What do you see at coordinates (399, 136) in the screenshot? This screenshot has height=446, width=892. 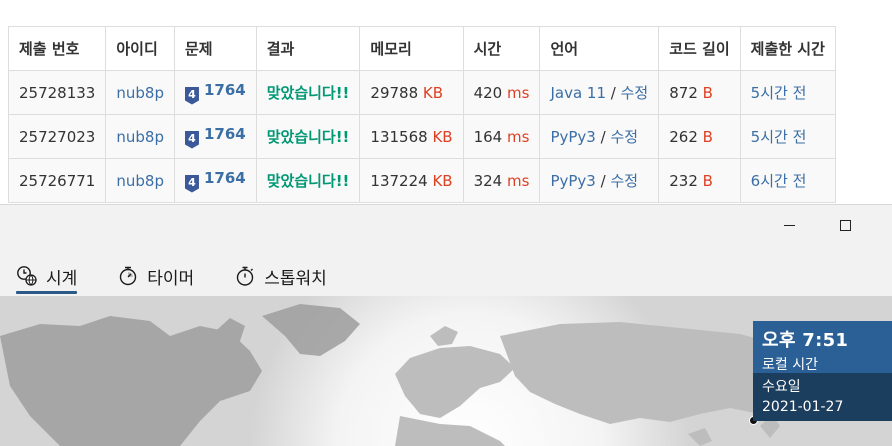 I see `memory-value: 131568` at bounding box center [399, 136].